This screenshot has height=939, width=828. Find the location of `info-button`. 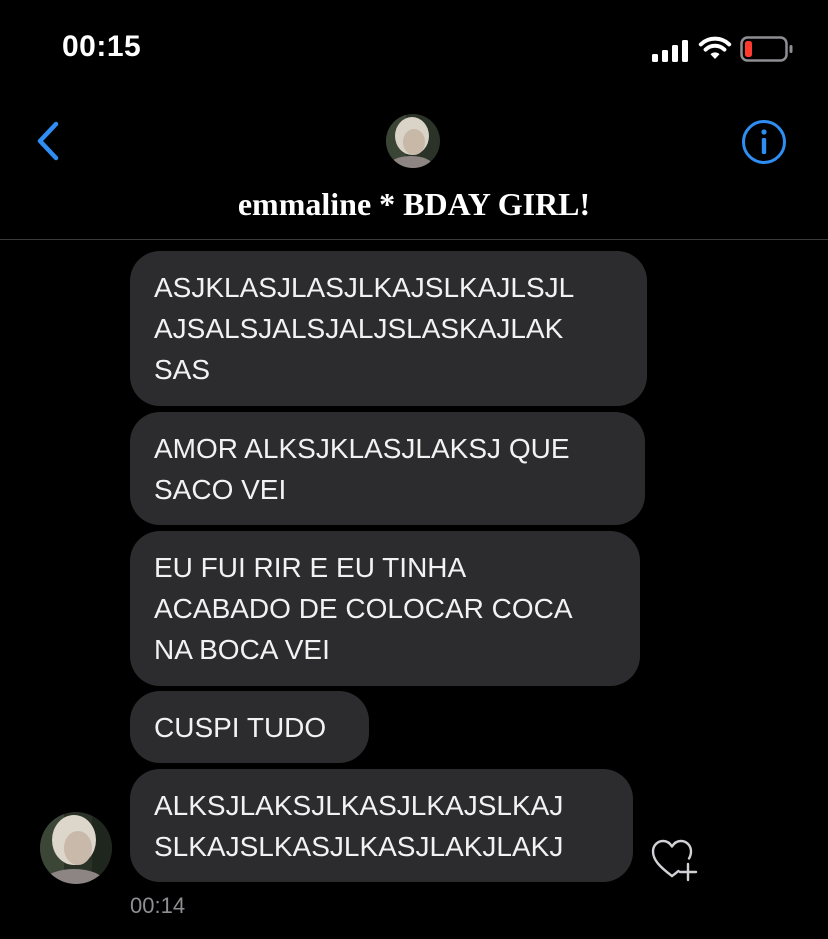

info-button is located at coordinates (764, 142).